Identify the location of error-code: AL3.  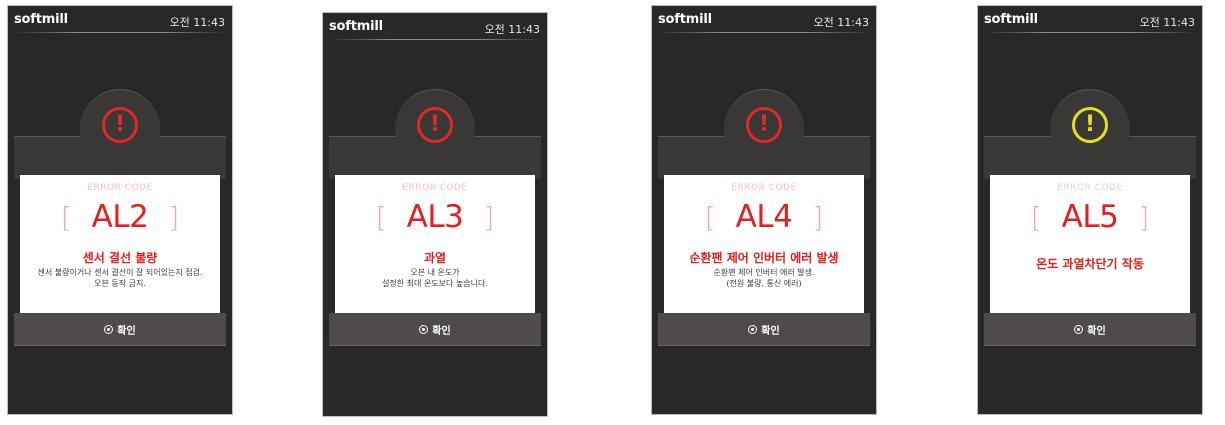
(435, 217).